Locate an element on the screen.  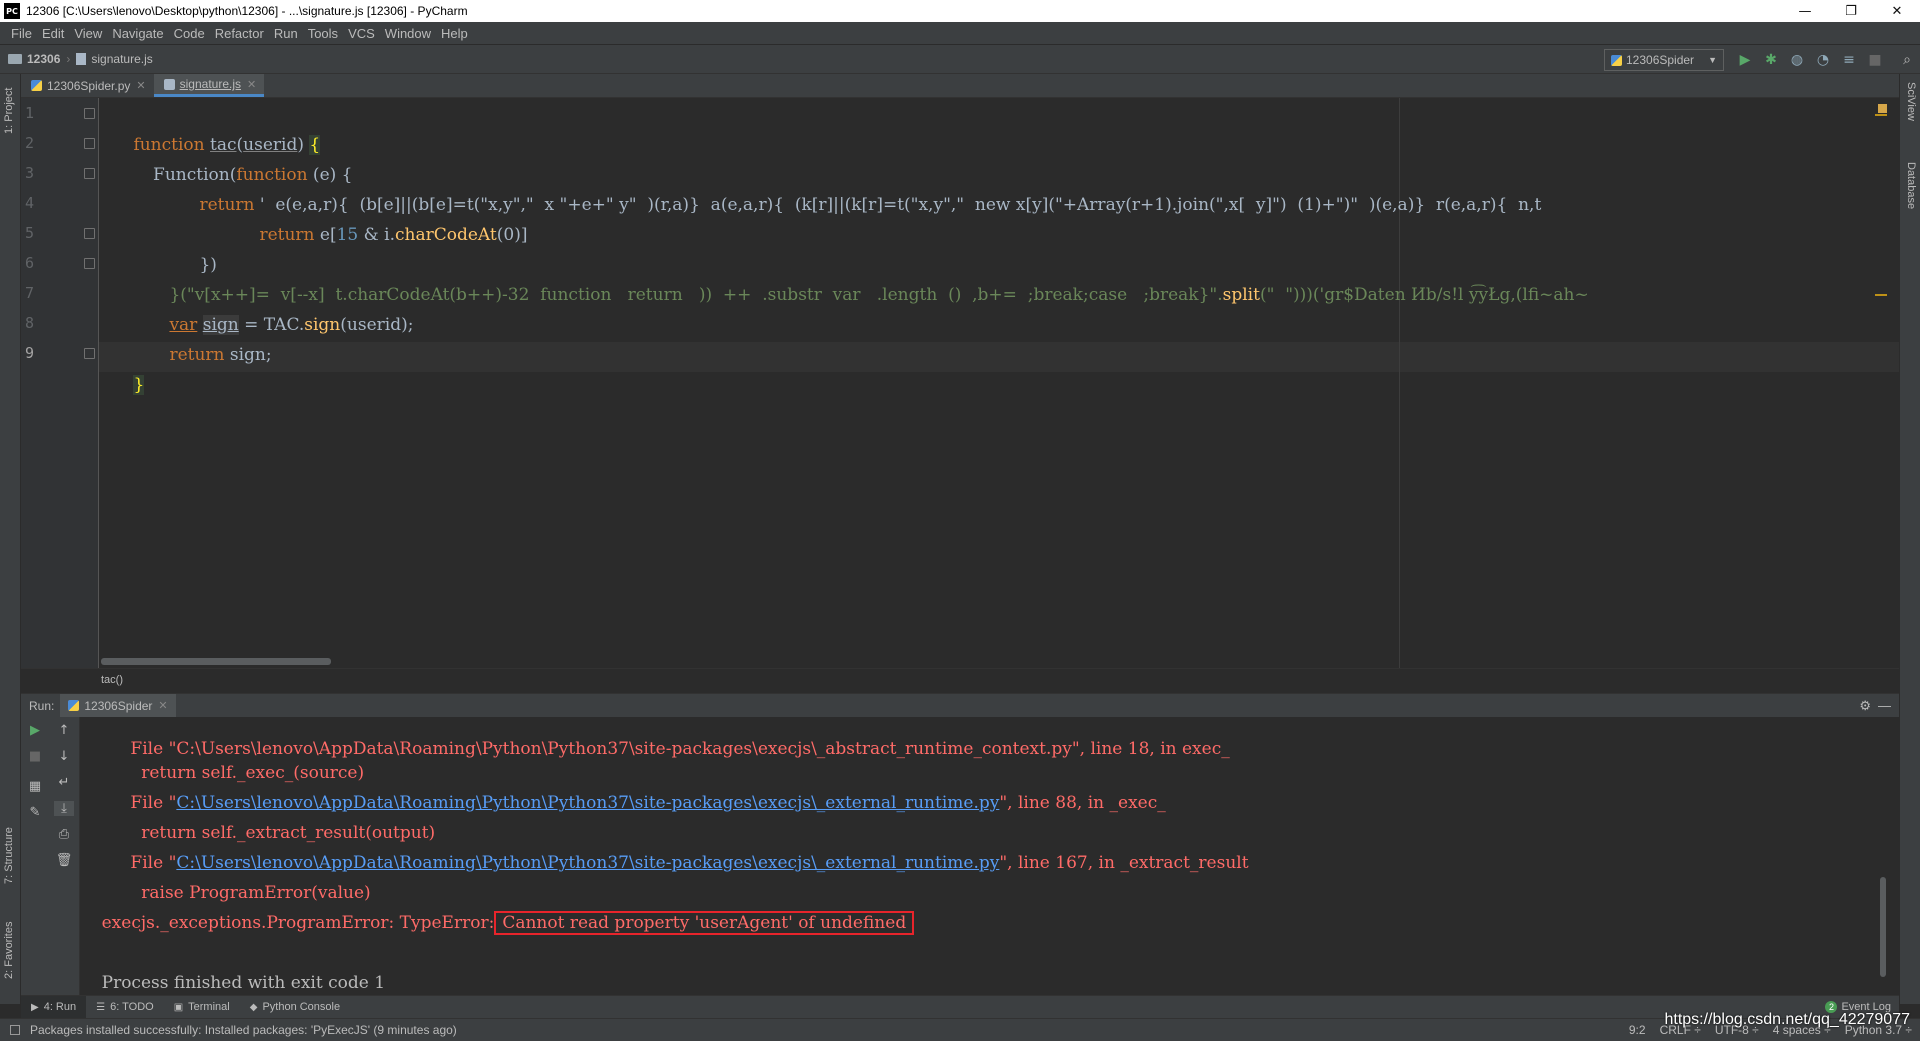
toggle-tool-windows-icon is located at coordinates (15, 1030).